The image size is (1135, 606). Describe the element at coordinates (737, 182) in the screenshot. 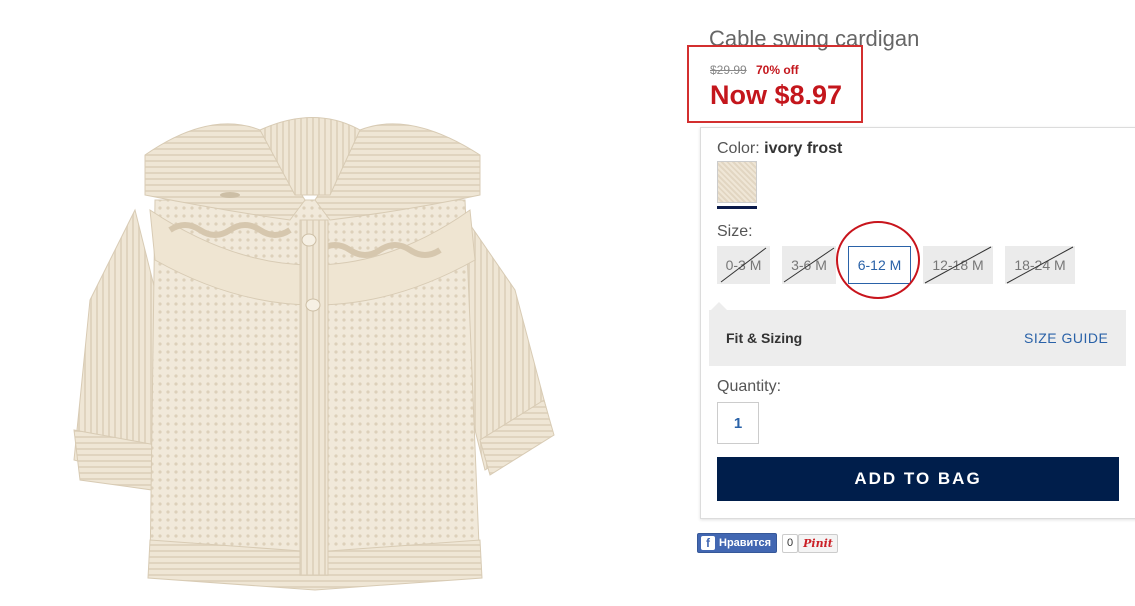

I see `color-swatch-ivory-frost` at that location.